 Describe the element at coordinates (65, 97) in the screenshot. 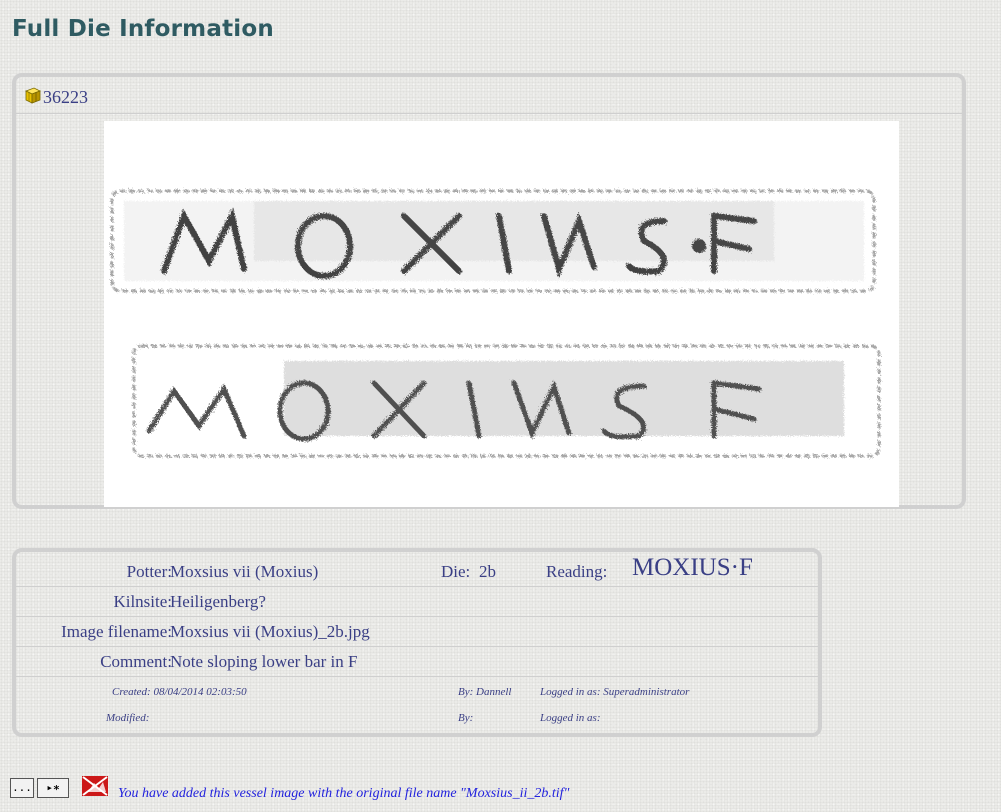

I see `die-id-link: 36223` at that location.